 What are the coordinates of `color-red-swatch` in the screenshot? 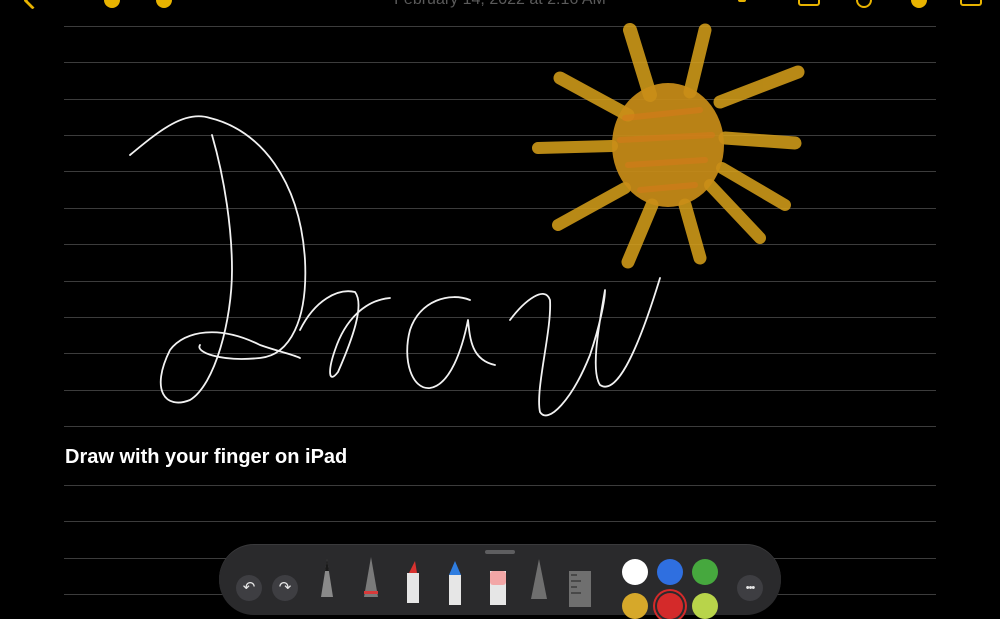 It's located at (670, 606).